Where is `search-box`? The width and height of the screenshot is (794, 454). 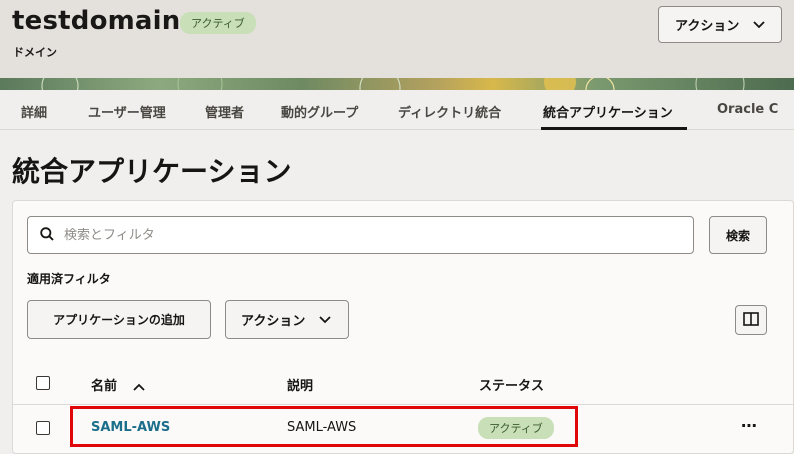
search-box is located at coordinates (360, 235).